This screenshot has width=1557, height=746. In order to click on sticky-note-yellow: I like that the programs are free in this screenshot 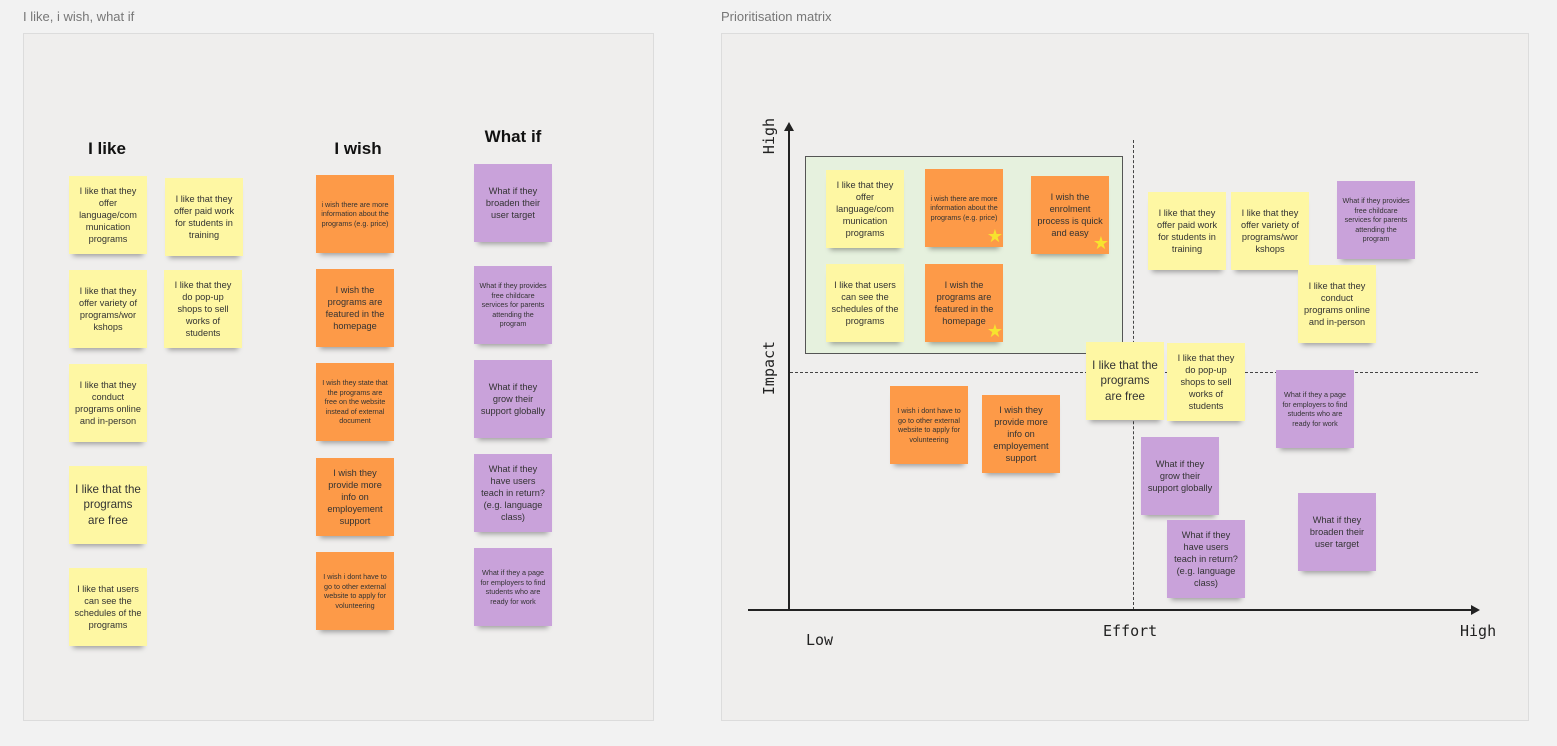, I will do `click(108, 505)`.